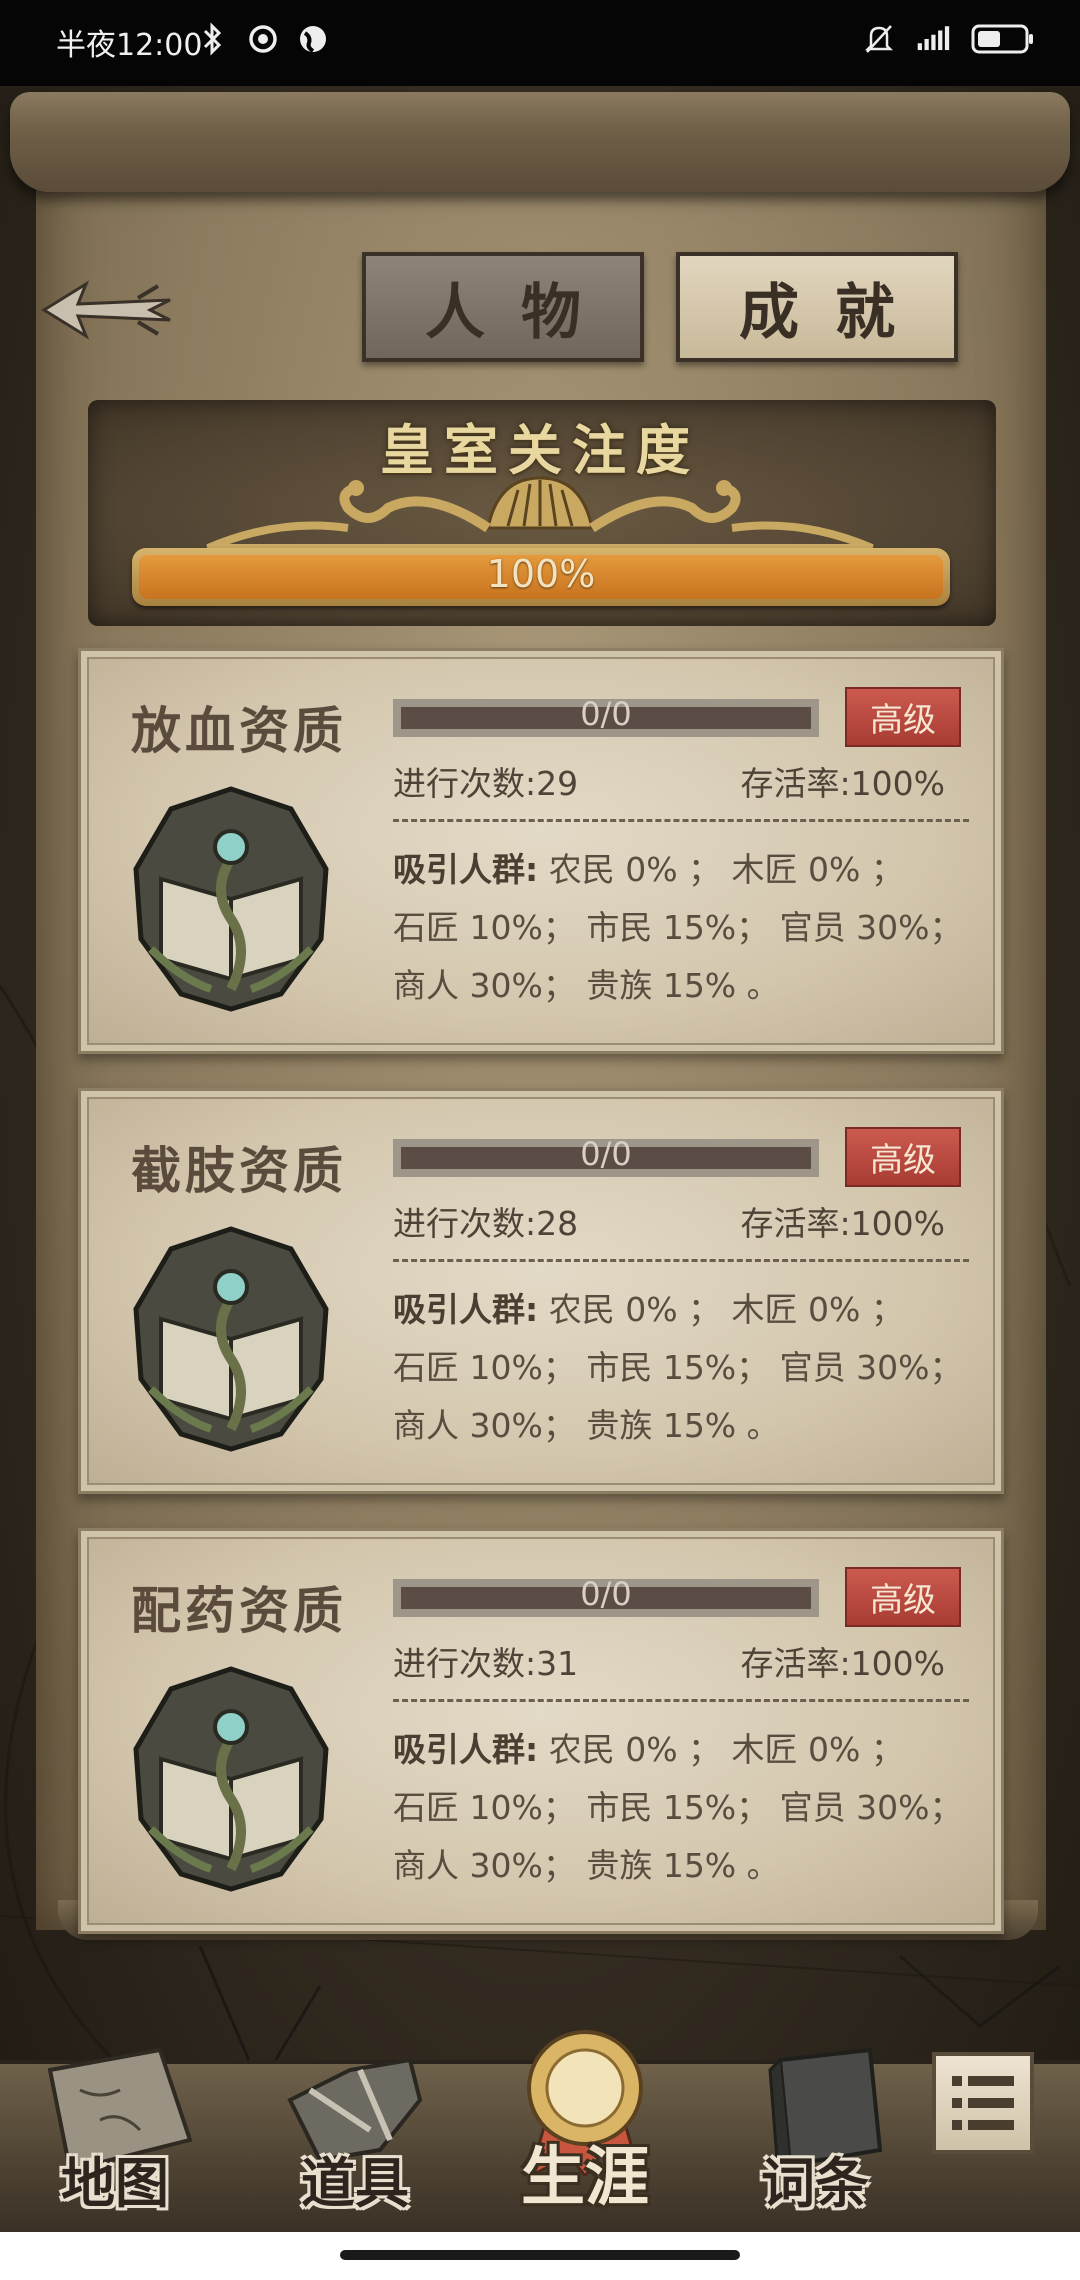 This screenshot has height=2280, width=1080. I want to click on list-menu-icon, so click(983, 2103).